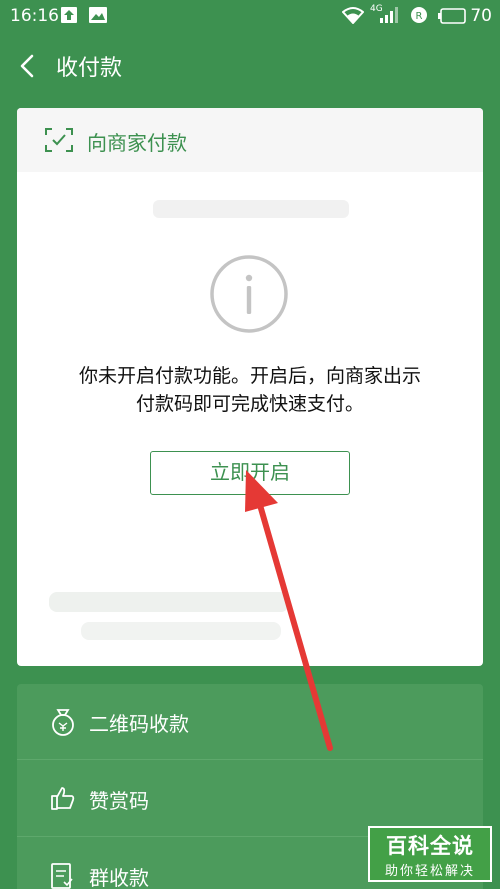 Image resolution: width=500 pixels, height=889 pixels. Describe the element at coordinates (430, 846) in the screenshot. I see `watermark-title: 百科全说` at that location.